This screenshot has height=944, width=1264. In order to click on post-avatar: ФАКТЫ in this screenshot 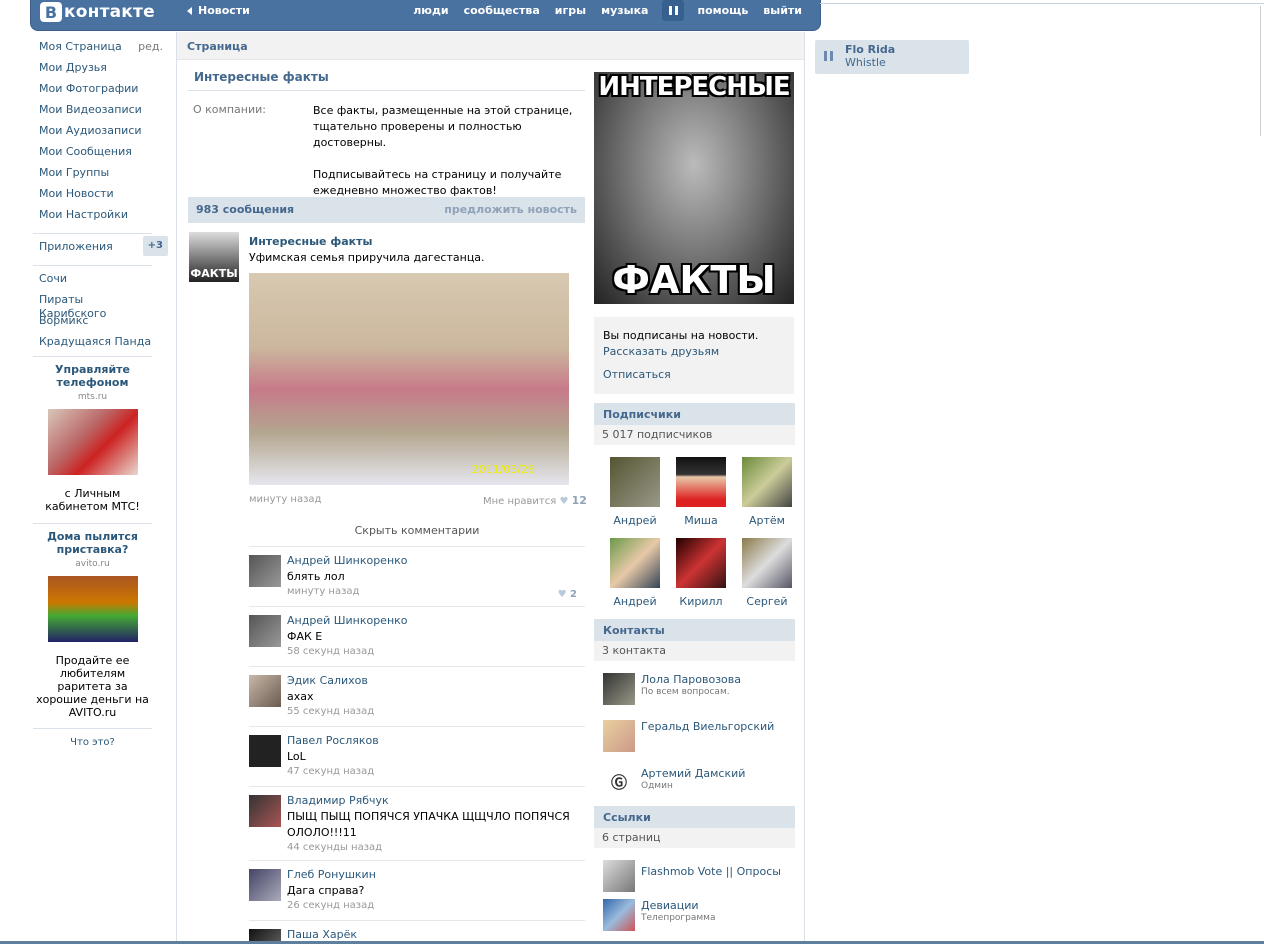, I will do `click(214, 257)`.